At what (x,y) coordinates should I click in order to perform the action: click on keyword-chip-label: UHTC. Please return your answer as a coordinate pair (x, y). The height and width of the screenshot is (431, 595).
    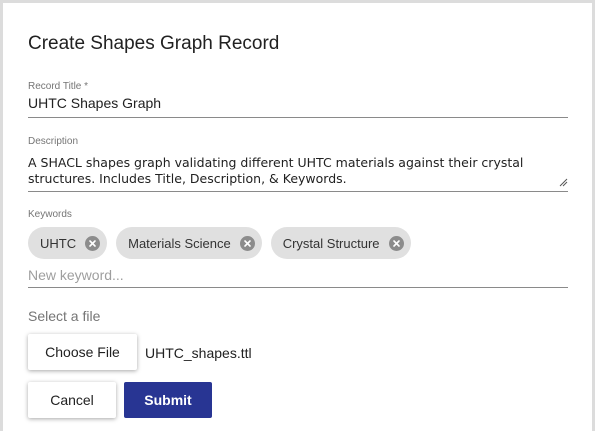
    Looking at the image, I should click on (58, 243).